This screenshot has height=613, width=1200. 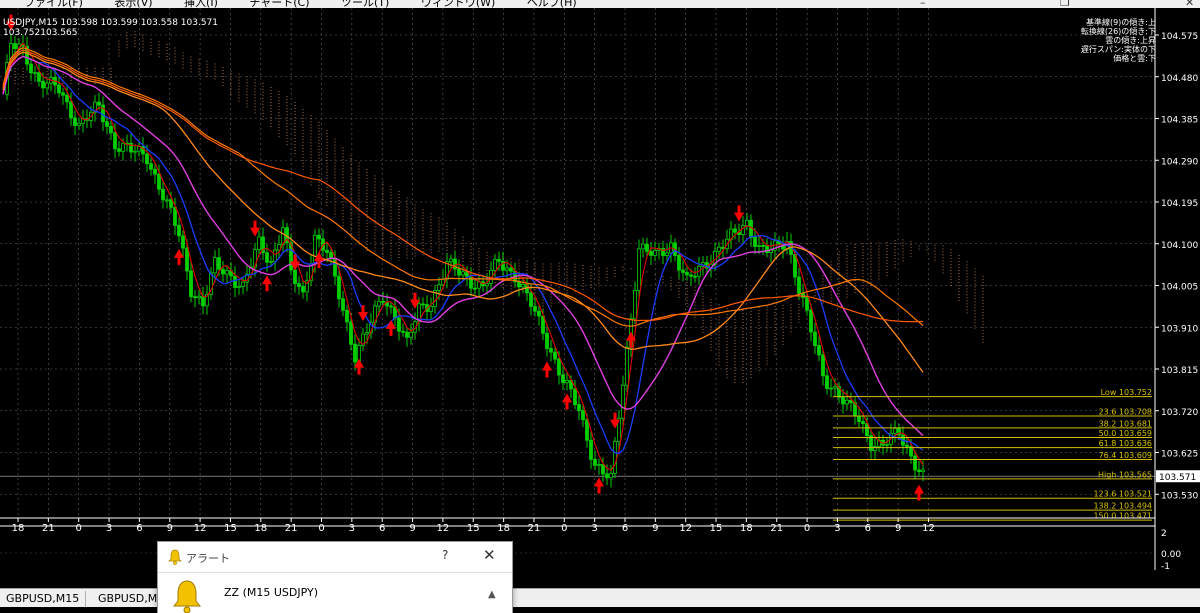 What do you see at coordinates (1179, 37) in the screenshot?
I see `price-tick-label: 104.575` at bounding box center [1179, 37].